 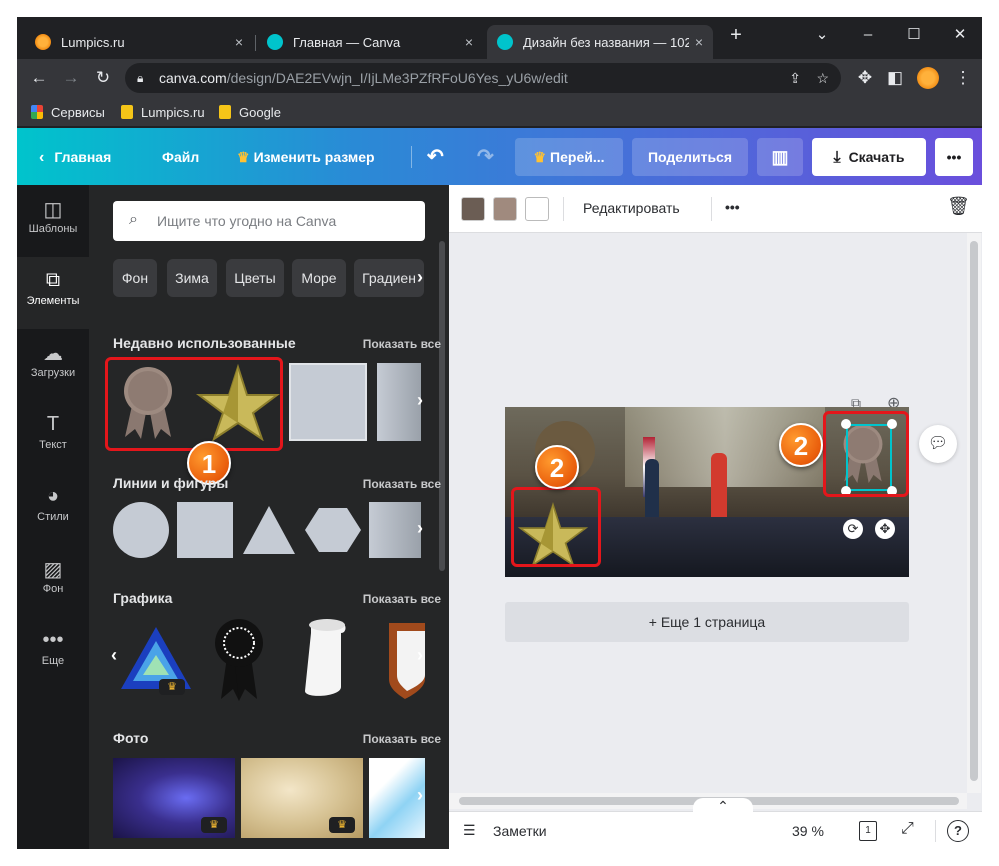 I want to click on hexagon-shape, so click(x=333, y=530).